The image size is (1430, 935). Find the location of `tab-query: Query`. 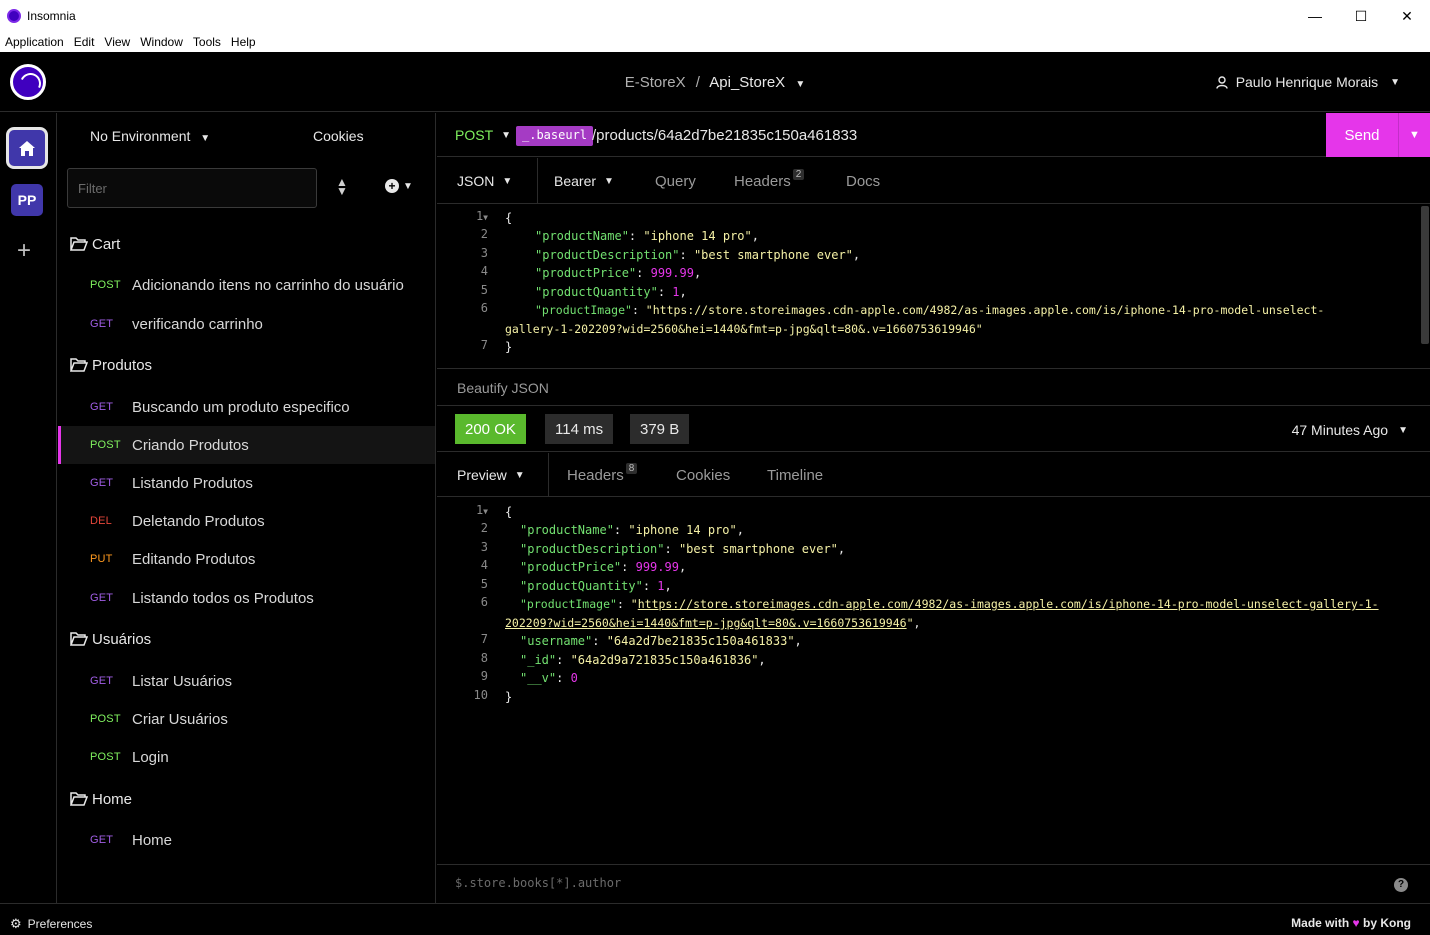

tab-query: Query is located at coordinates (675, 181).